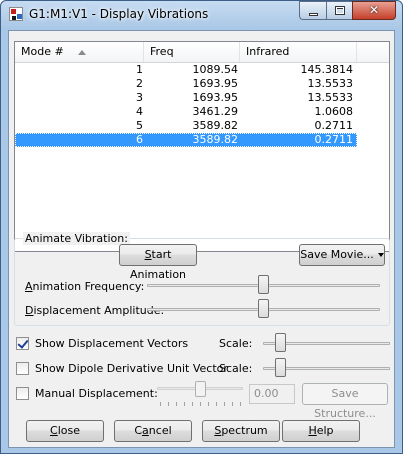 The height and width of the screenshot is (454, 403). What do you see at coordinates (16, 14) in the screenshot?
I see `gaussview-app-icon` at bounding box center [16, 14].